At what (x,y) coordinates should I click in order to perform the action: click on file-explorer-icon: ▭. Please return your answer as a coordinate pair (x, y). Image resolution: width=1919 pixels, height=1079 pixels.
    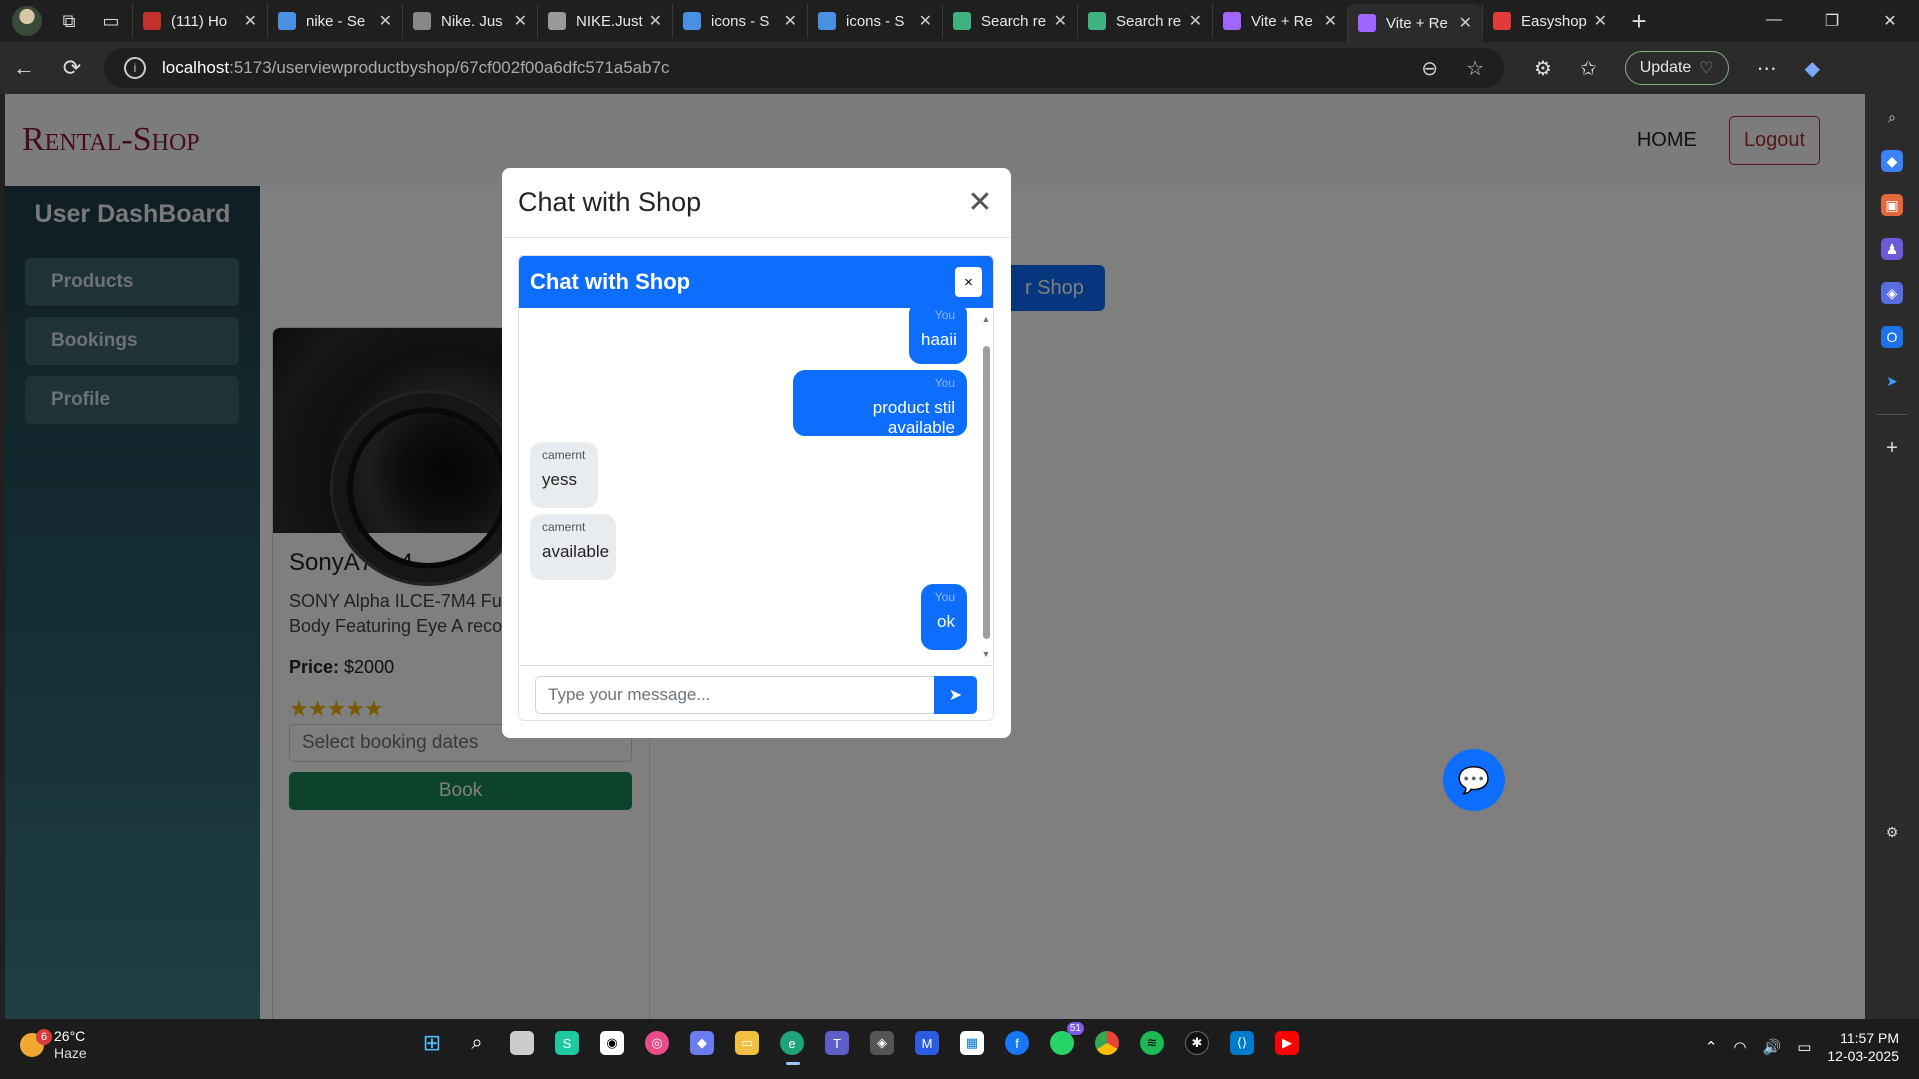
    Looking at the image, I should click on (747, 1043).